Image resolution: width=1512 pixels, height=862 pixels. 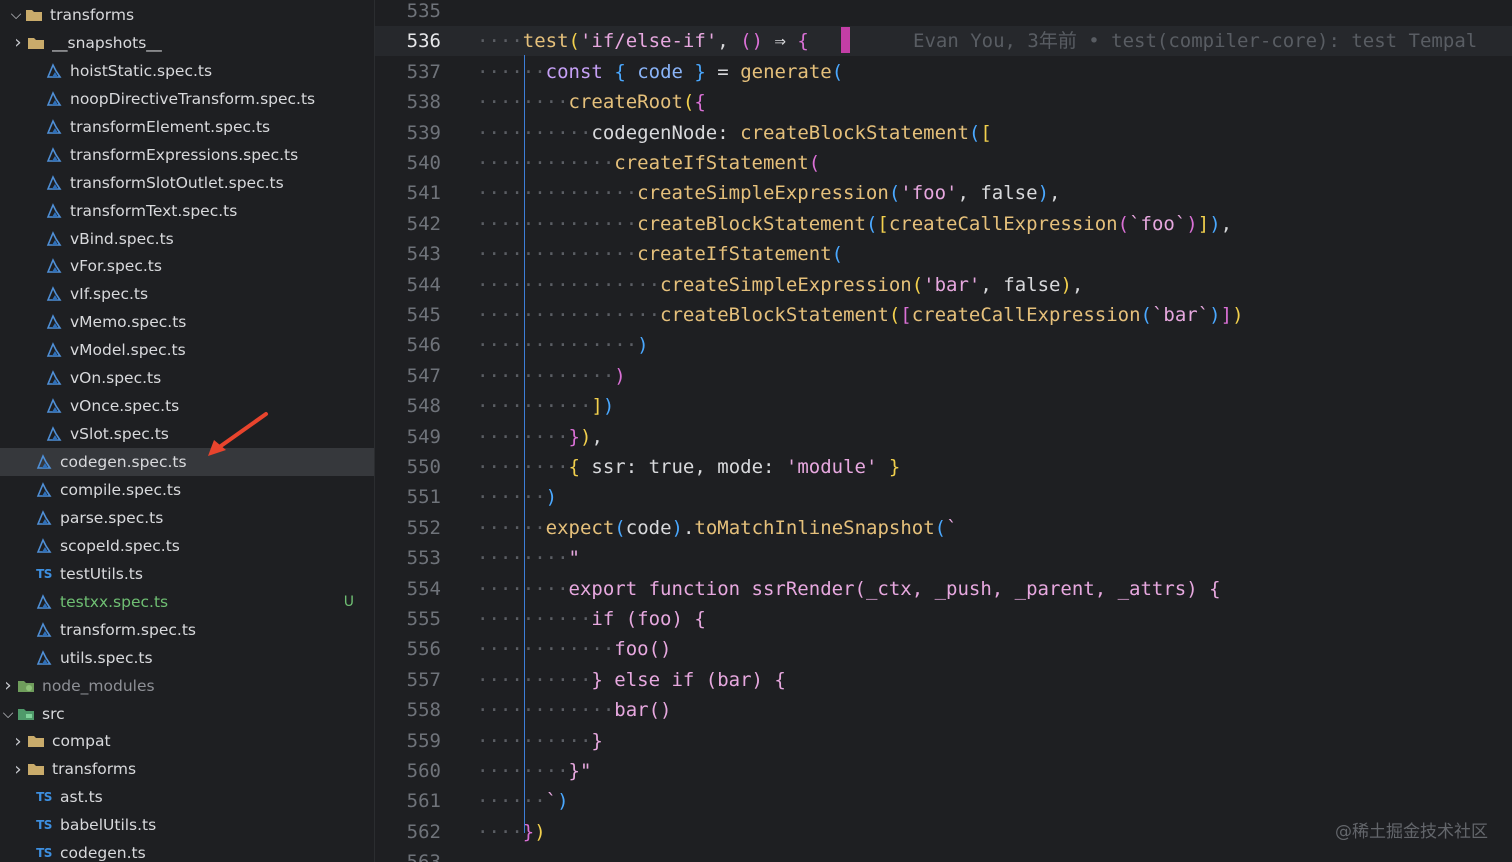 I want to click on file-tree-item: vMemo.spec.ts, so click(x=187, y=322).